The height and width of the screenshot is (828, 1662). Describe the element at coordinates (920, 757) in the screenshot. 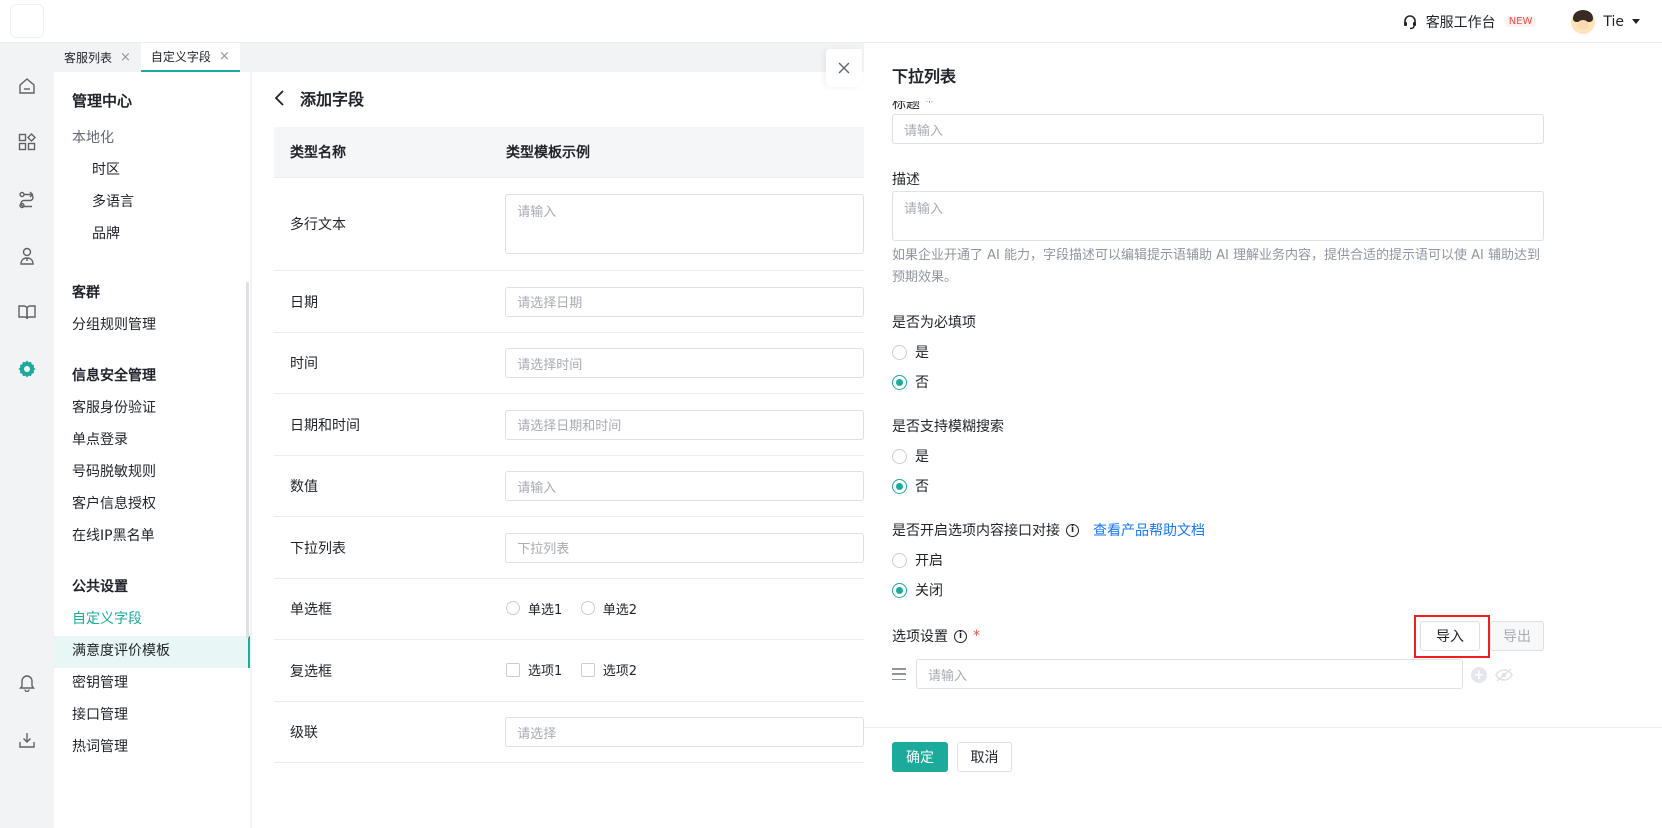

I see `confirm-button: 确定` at that location.